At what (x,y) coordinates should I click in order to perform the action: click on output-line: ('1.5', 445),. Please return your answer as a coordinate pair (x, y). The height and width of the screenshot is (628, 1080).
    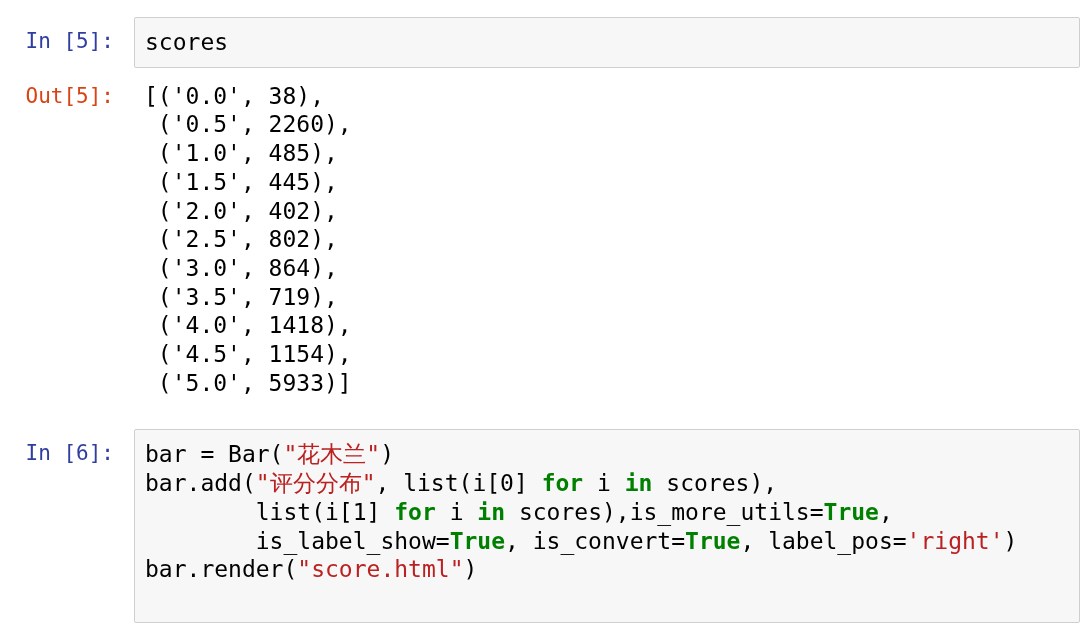
    Looking at the image, I should click on (247, 182).